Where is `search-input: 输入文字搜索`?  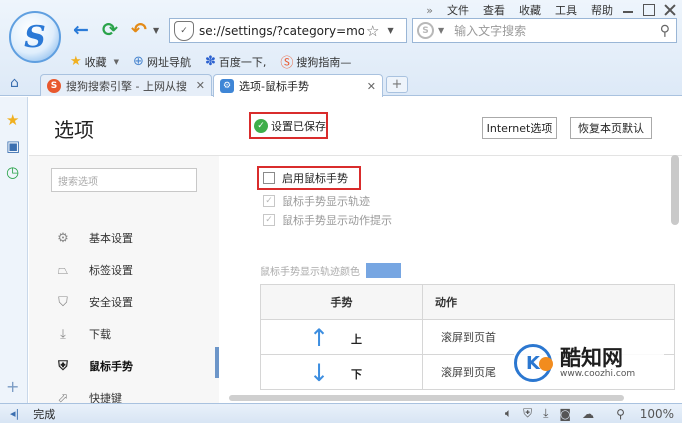 search-input: 输入文字搜索 is located at coordinates (557, 30).